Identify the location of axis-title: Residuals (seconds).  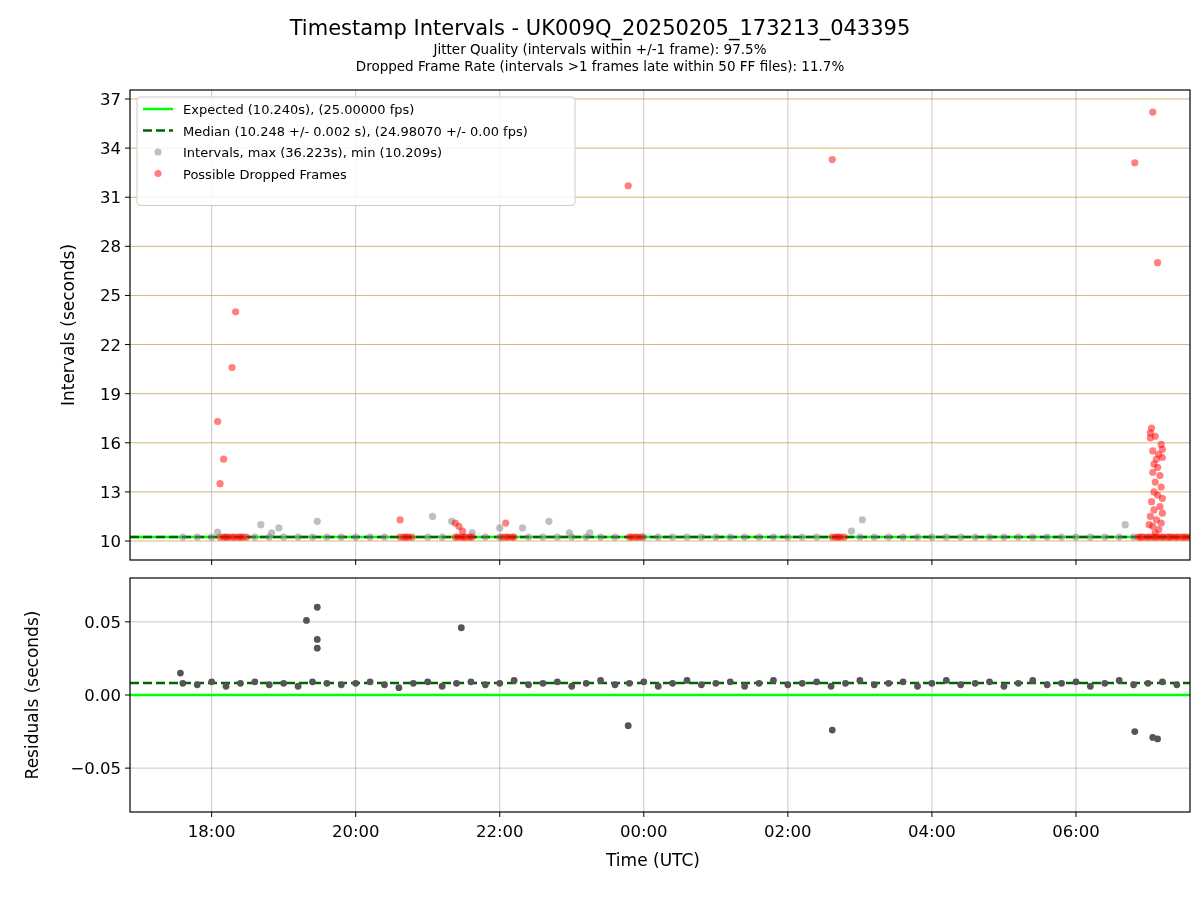
(32, 695).